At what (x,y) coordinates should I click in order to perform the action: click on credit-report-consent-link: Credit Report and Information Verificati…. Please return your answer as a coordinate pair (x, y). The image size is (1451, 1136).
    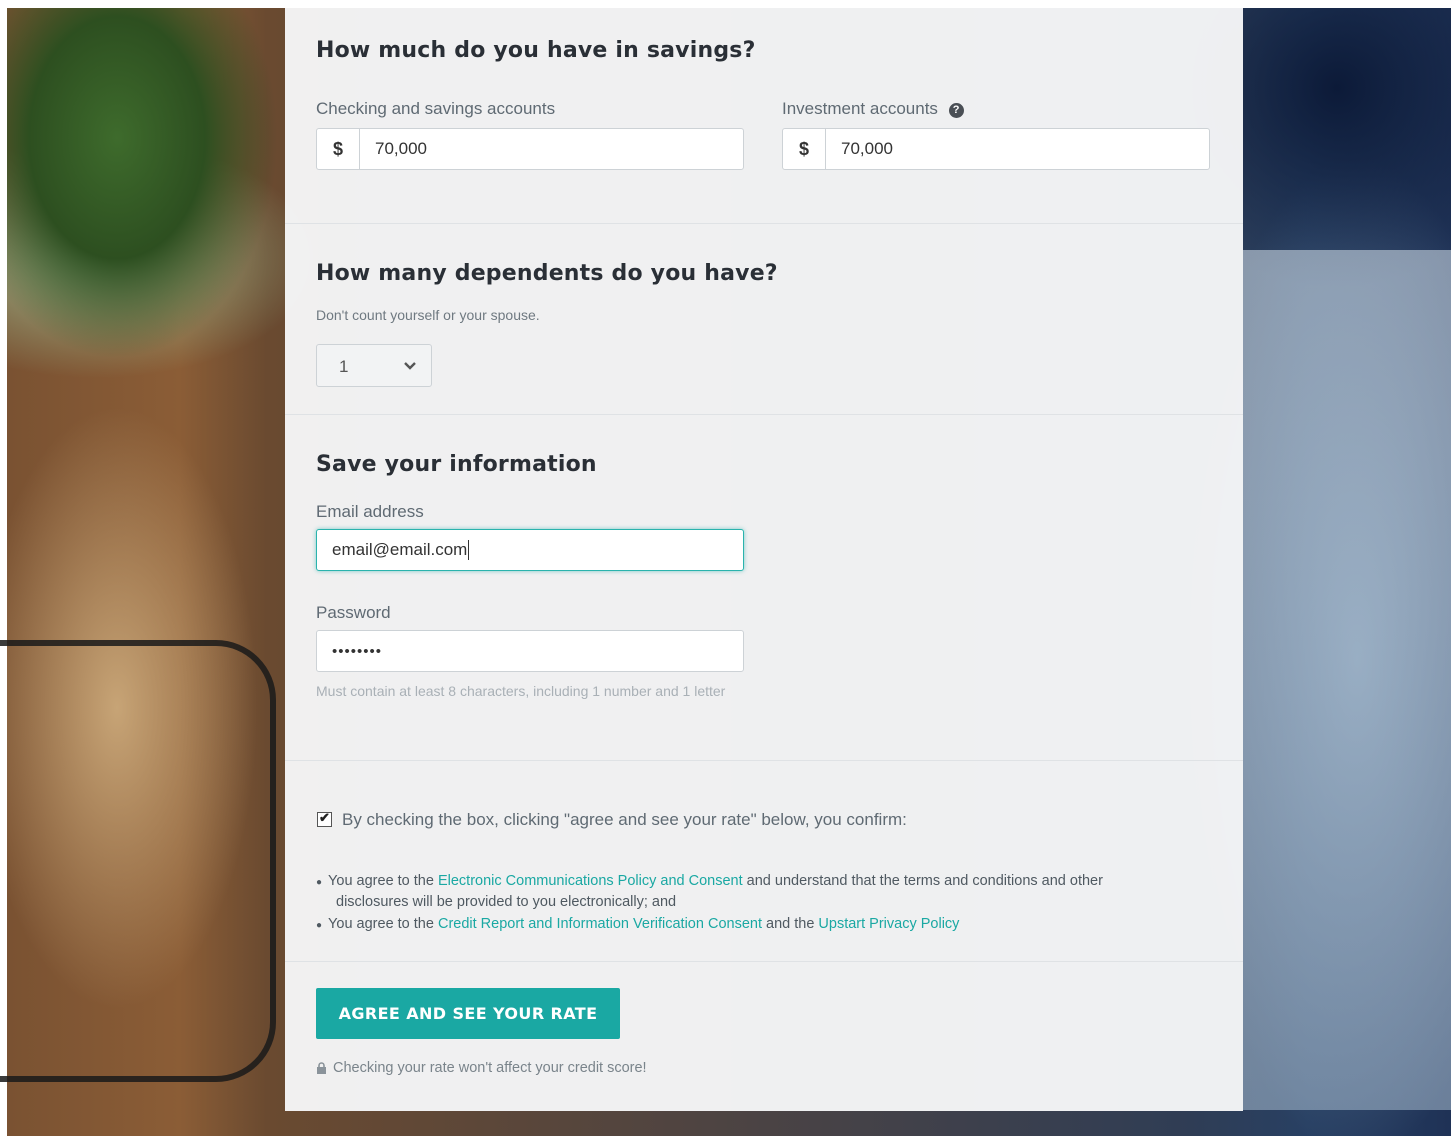
    Looking at the image, I should click on (600, 924).